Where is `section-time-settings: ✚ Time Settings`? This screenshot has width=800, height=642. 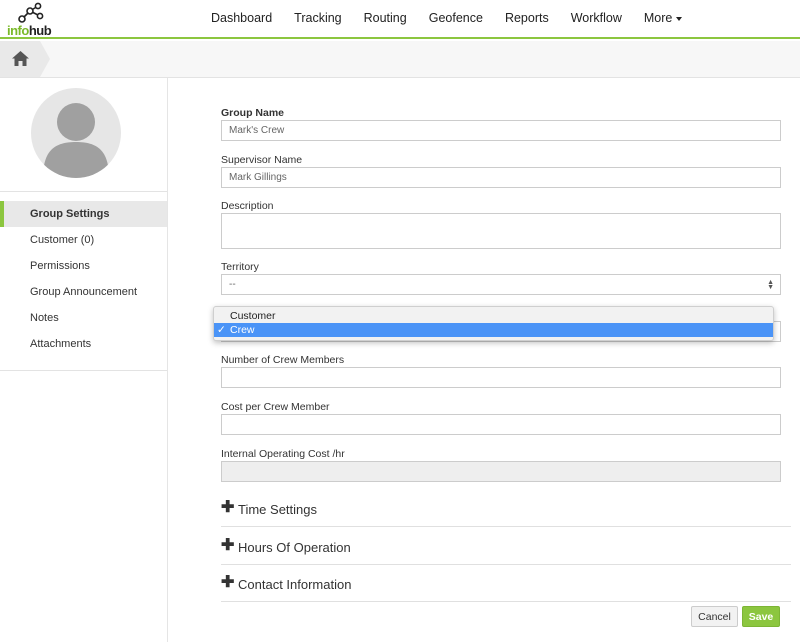 section-time-settings: ✚ Time Settings is located at coordinates (506, 508).